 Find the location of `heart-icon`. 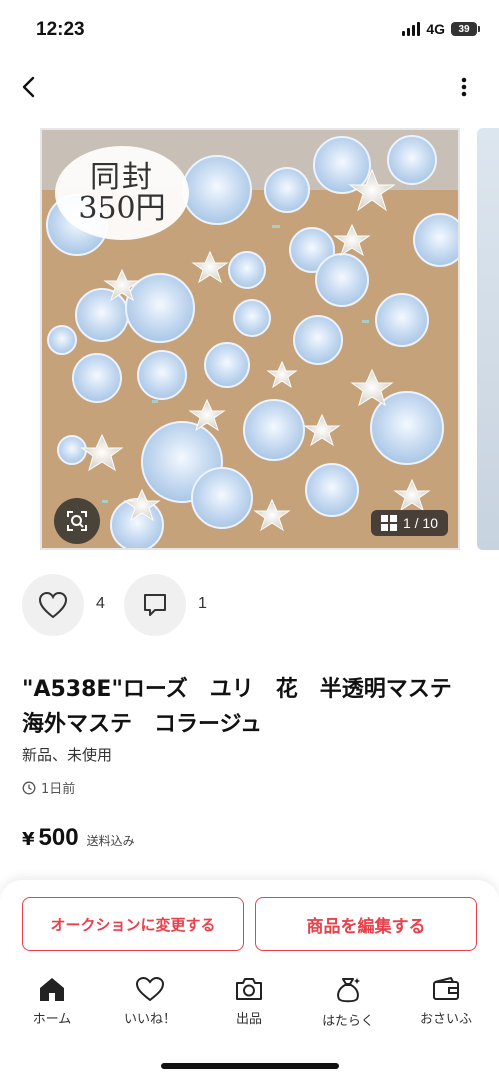

heart-icon is located at coordinates (53, 605).